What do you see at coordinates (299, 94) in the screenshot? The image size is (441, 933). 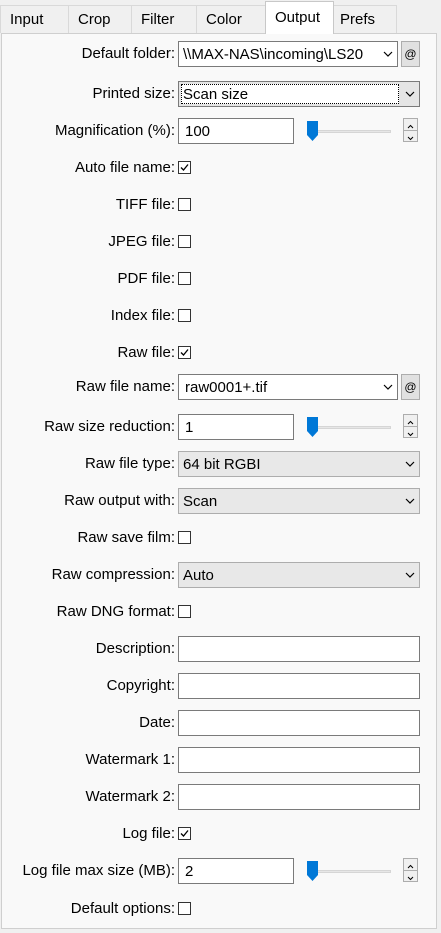 I see `printed-size-combo: Scan size` at bounding box center [299, 94].